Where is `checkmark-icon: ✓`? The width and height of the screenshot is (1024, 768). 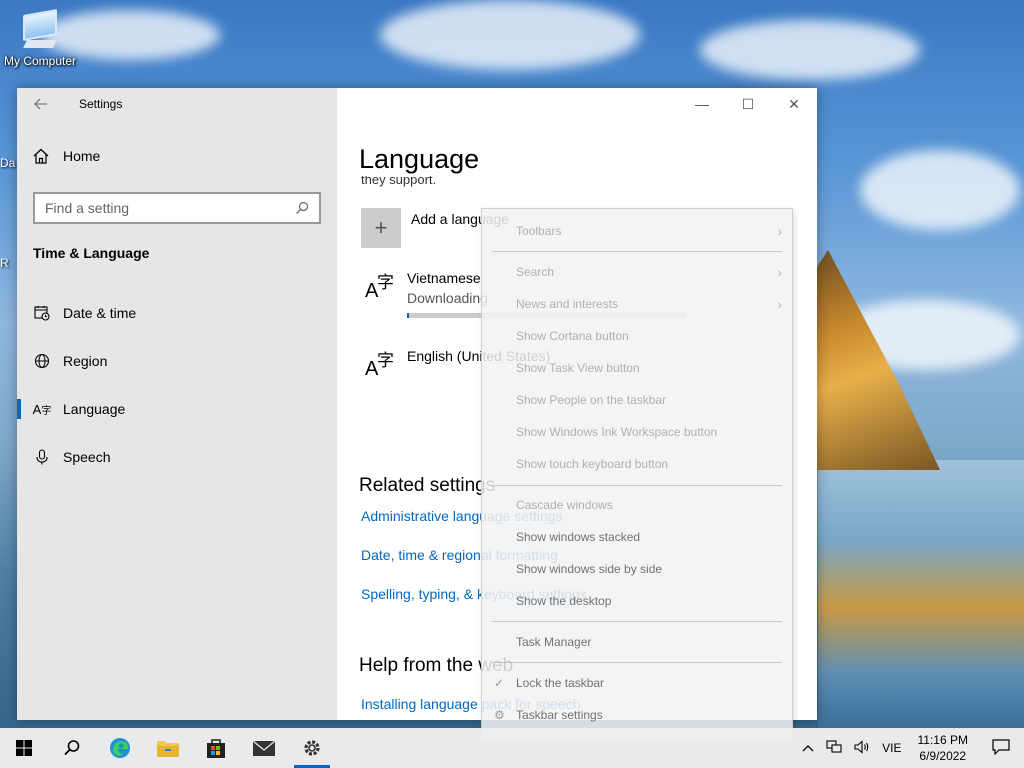
checkmark-icon: ✓ is located at coordinates (499, 683).